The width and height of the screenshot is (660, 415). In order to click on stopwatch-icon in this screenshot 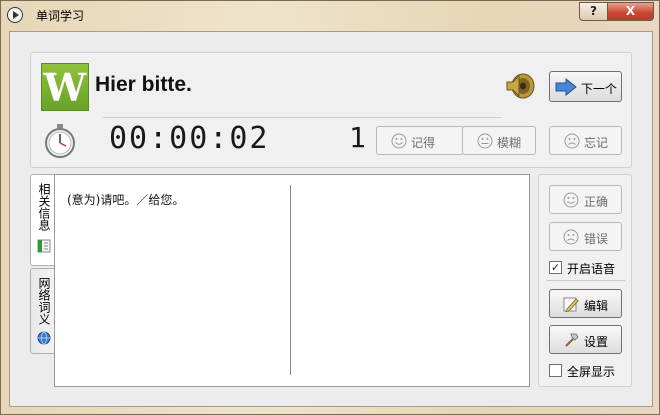, I will do `click(60, 141)`.